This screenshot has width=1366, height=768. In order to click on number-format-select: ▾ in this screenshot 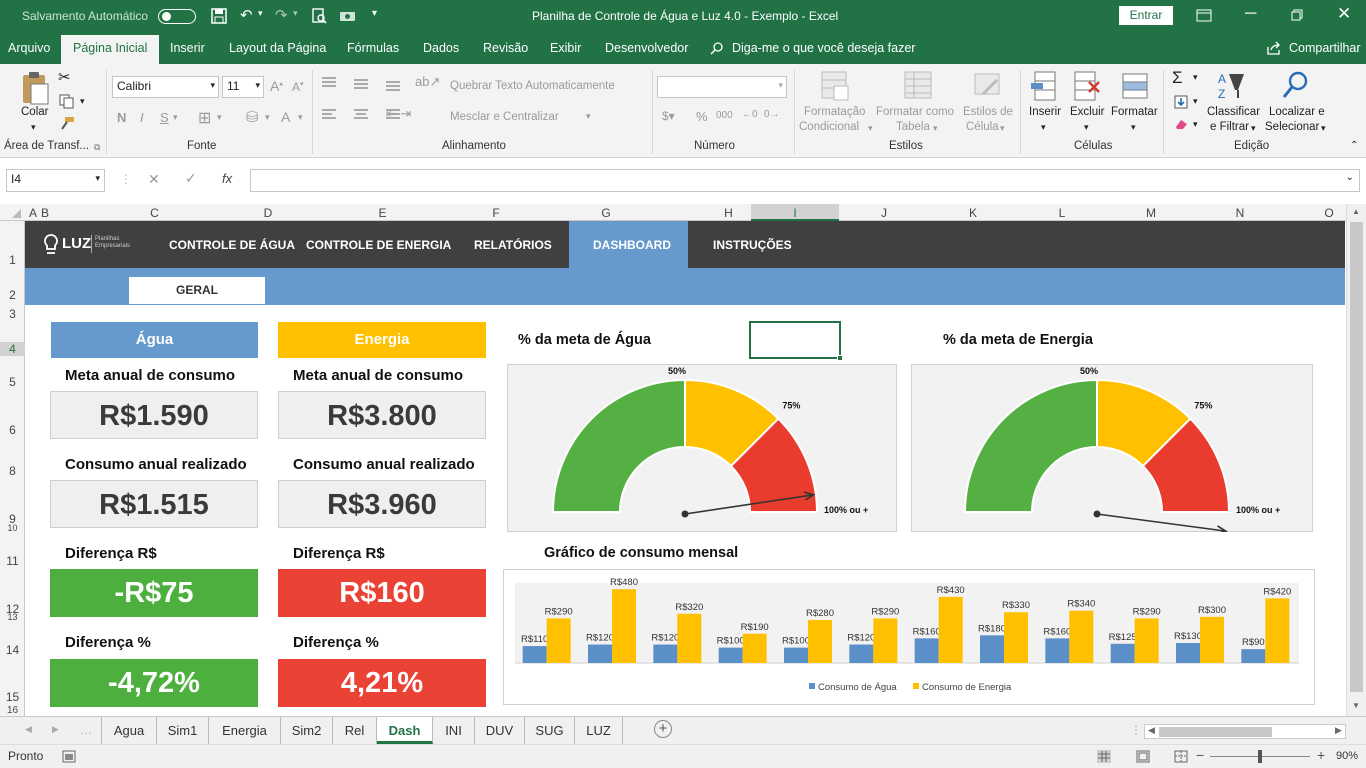, I will do `click(722, 87)`.